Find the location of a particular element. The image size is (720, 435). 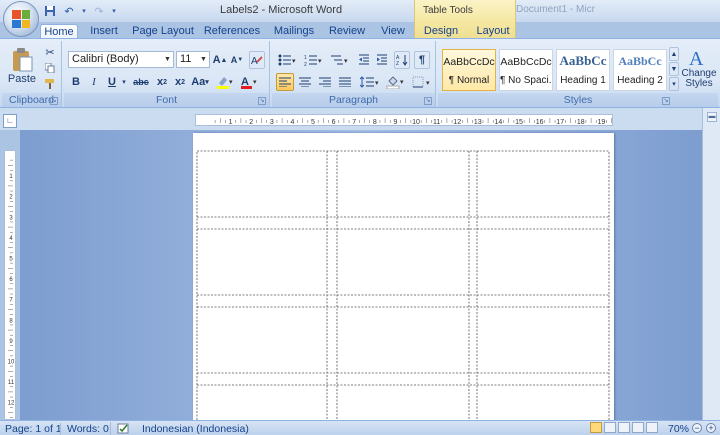

ruler-label: 5 is located at coordinates (11, 260).